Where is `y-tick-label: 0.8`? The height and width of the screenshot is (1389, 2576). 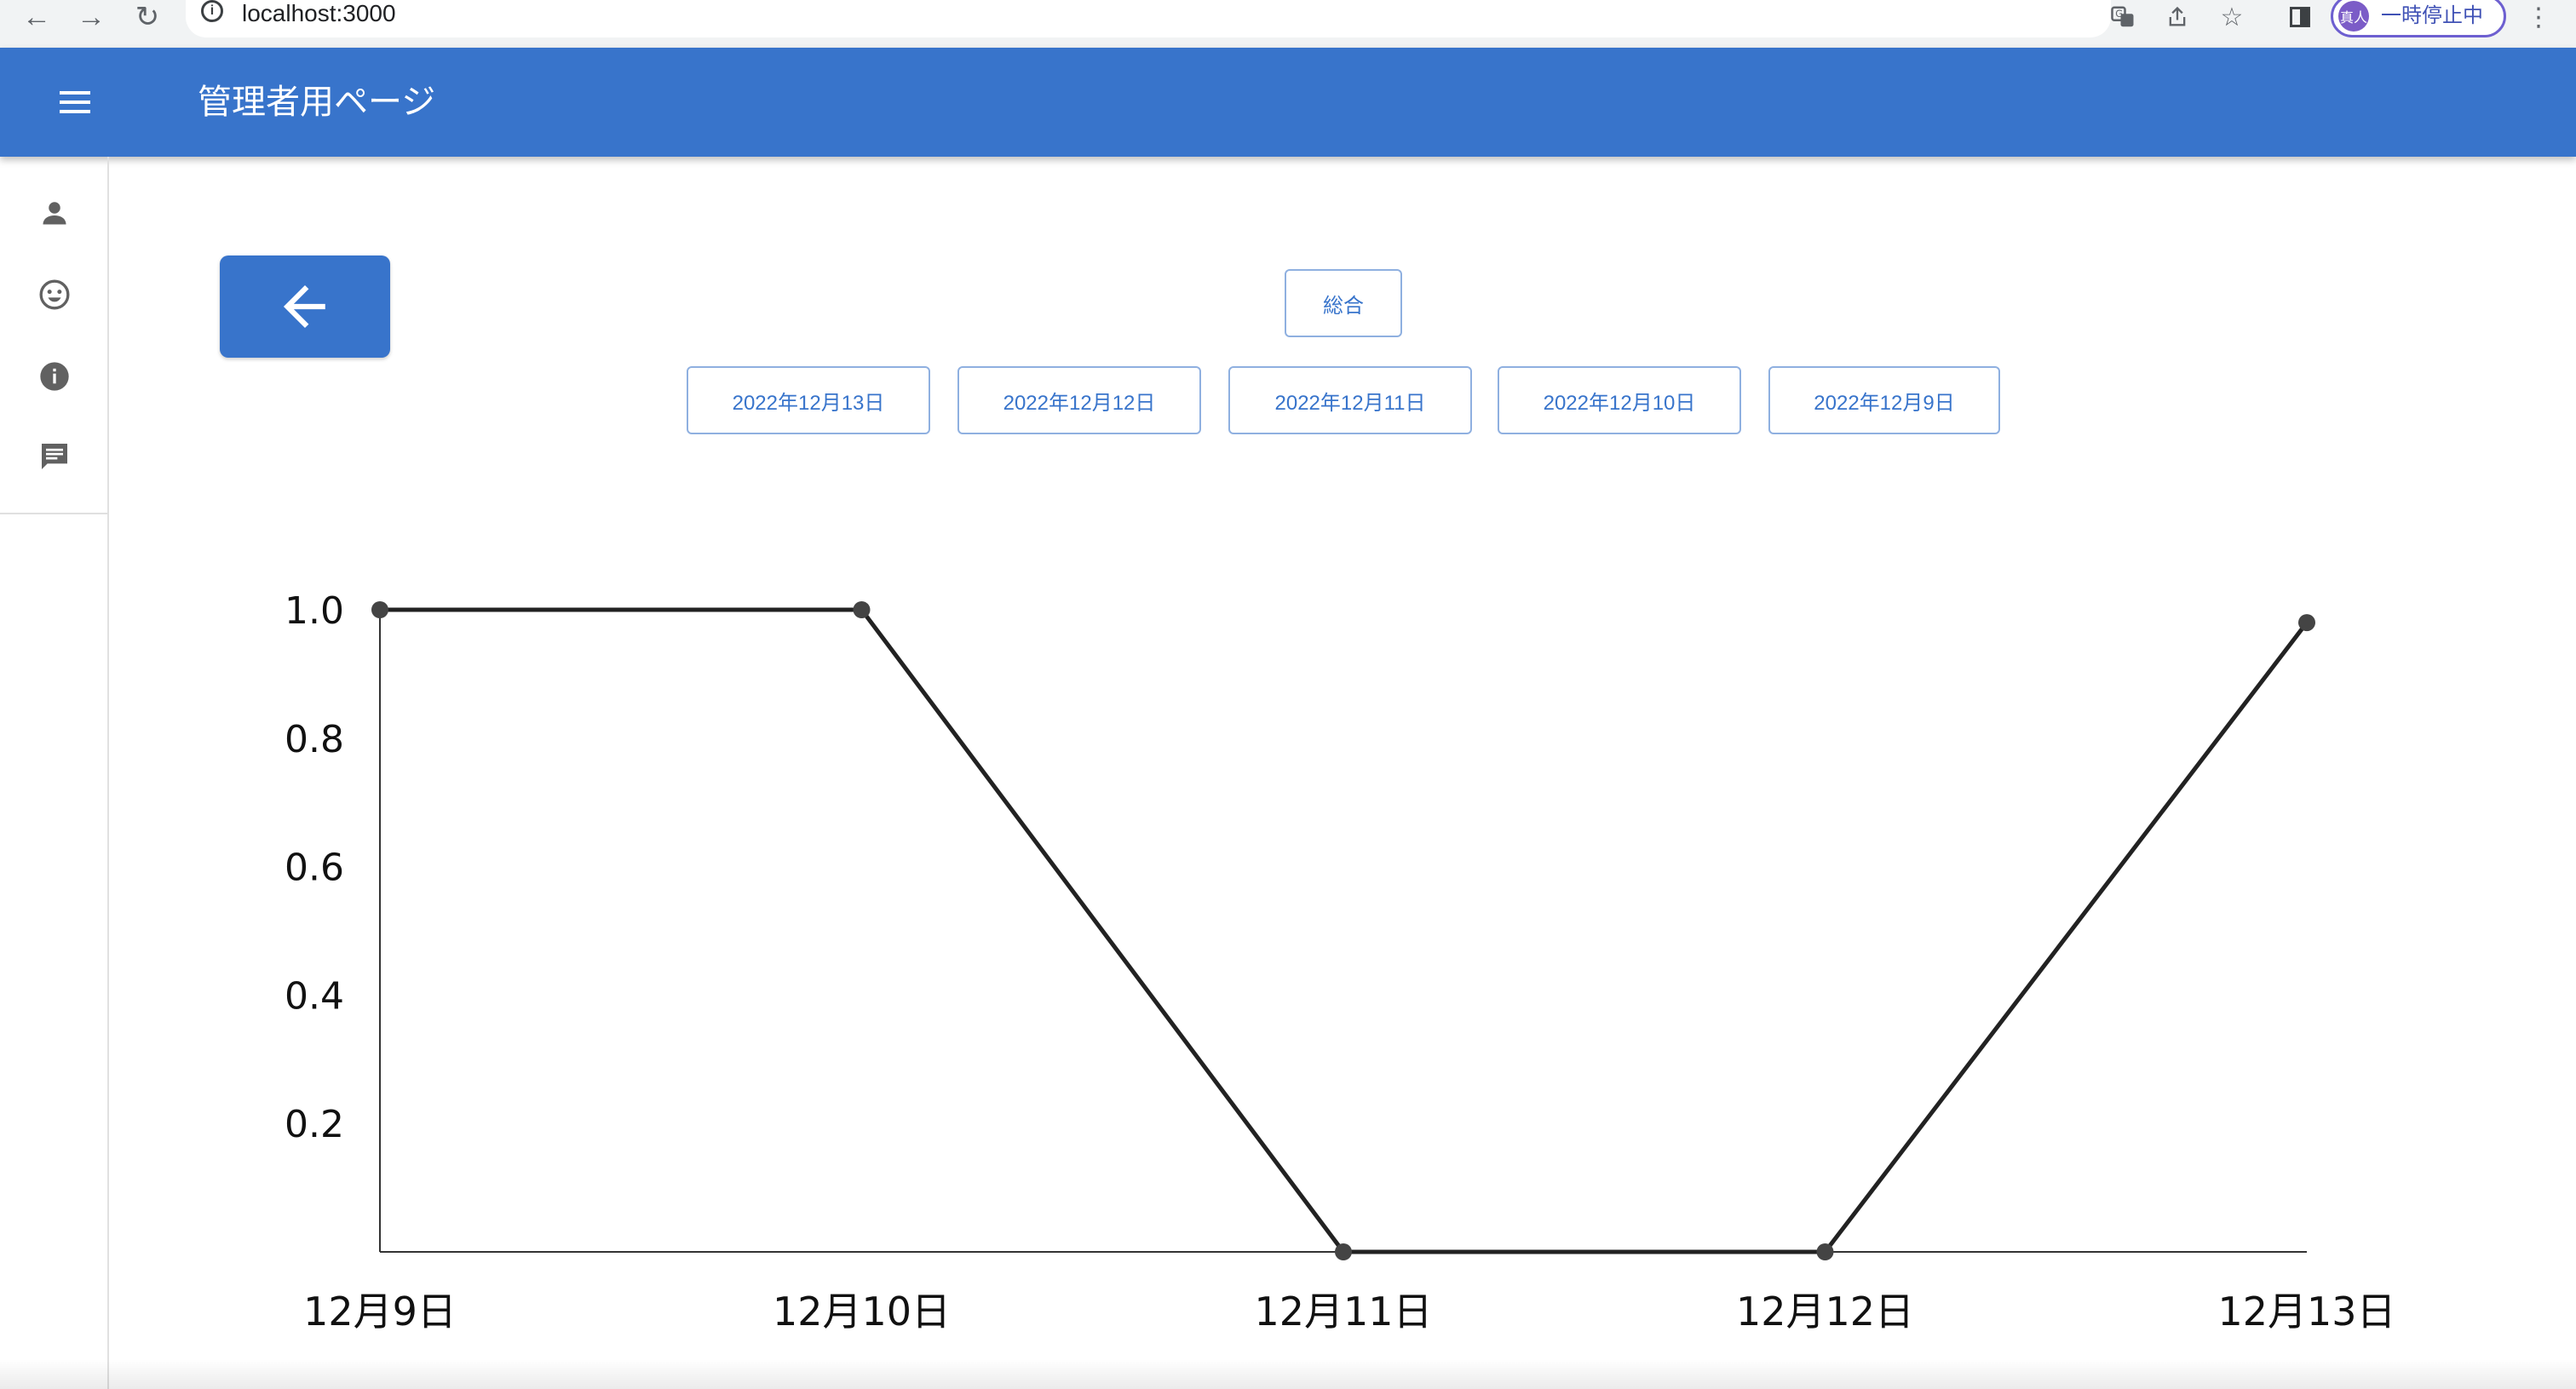
y-tick-label: 0.8 is located at coordinates (314, 740).